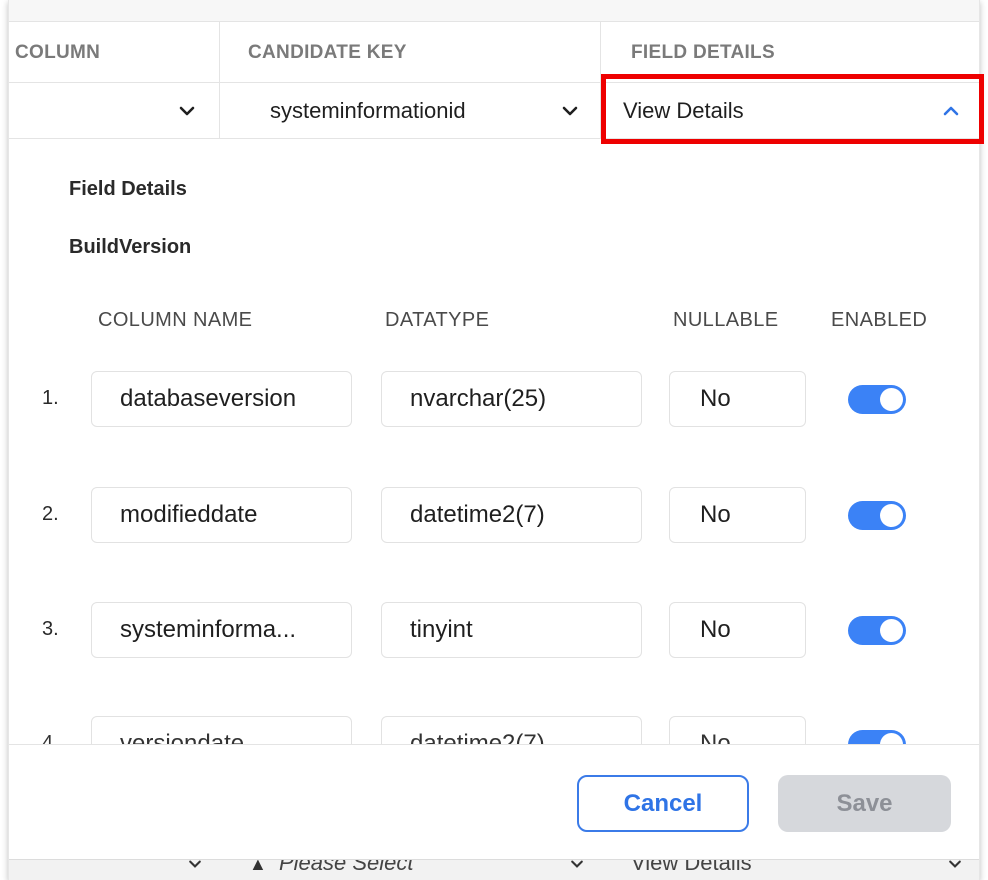 The image size is (988, 880). I want to click on column-select, so click(114, 111).